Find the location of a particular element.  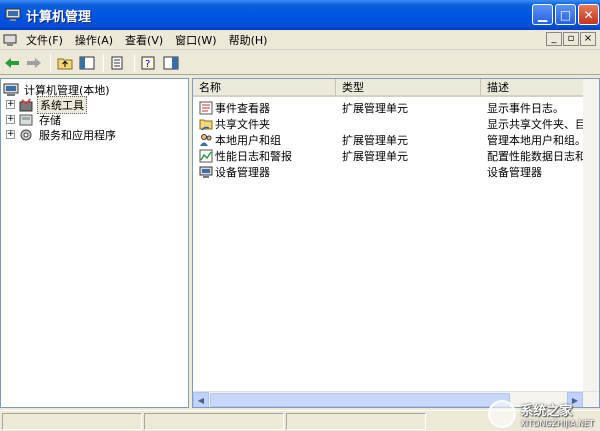

watermark-logo-icon is located at coordinates (502, 414).